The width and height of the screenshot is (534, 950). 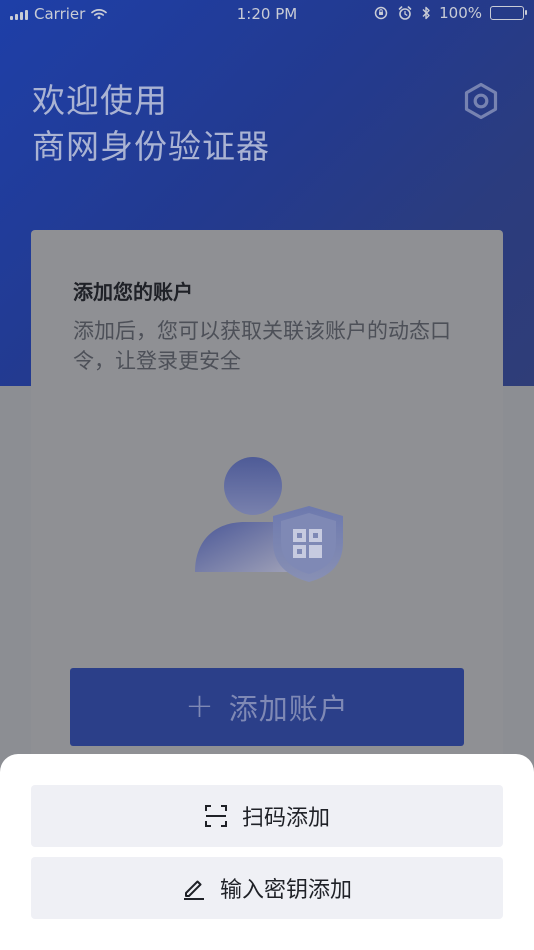 I want to click on scan-add-button: 扫码添加, so click(x=267, y=816).